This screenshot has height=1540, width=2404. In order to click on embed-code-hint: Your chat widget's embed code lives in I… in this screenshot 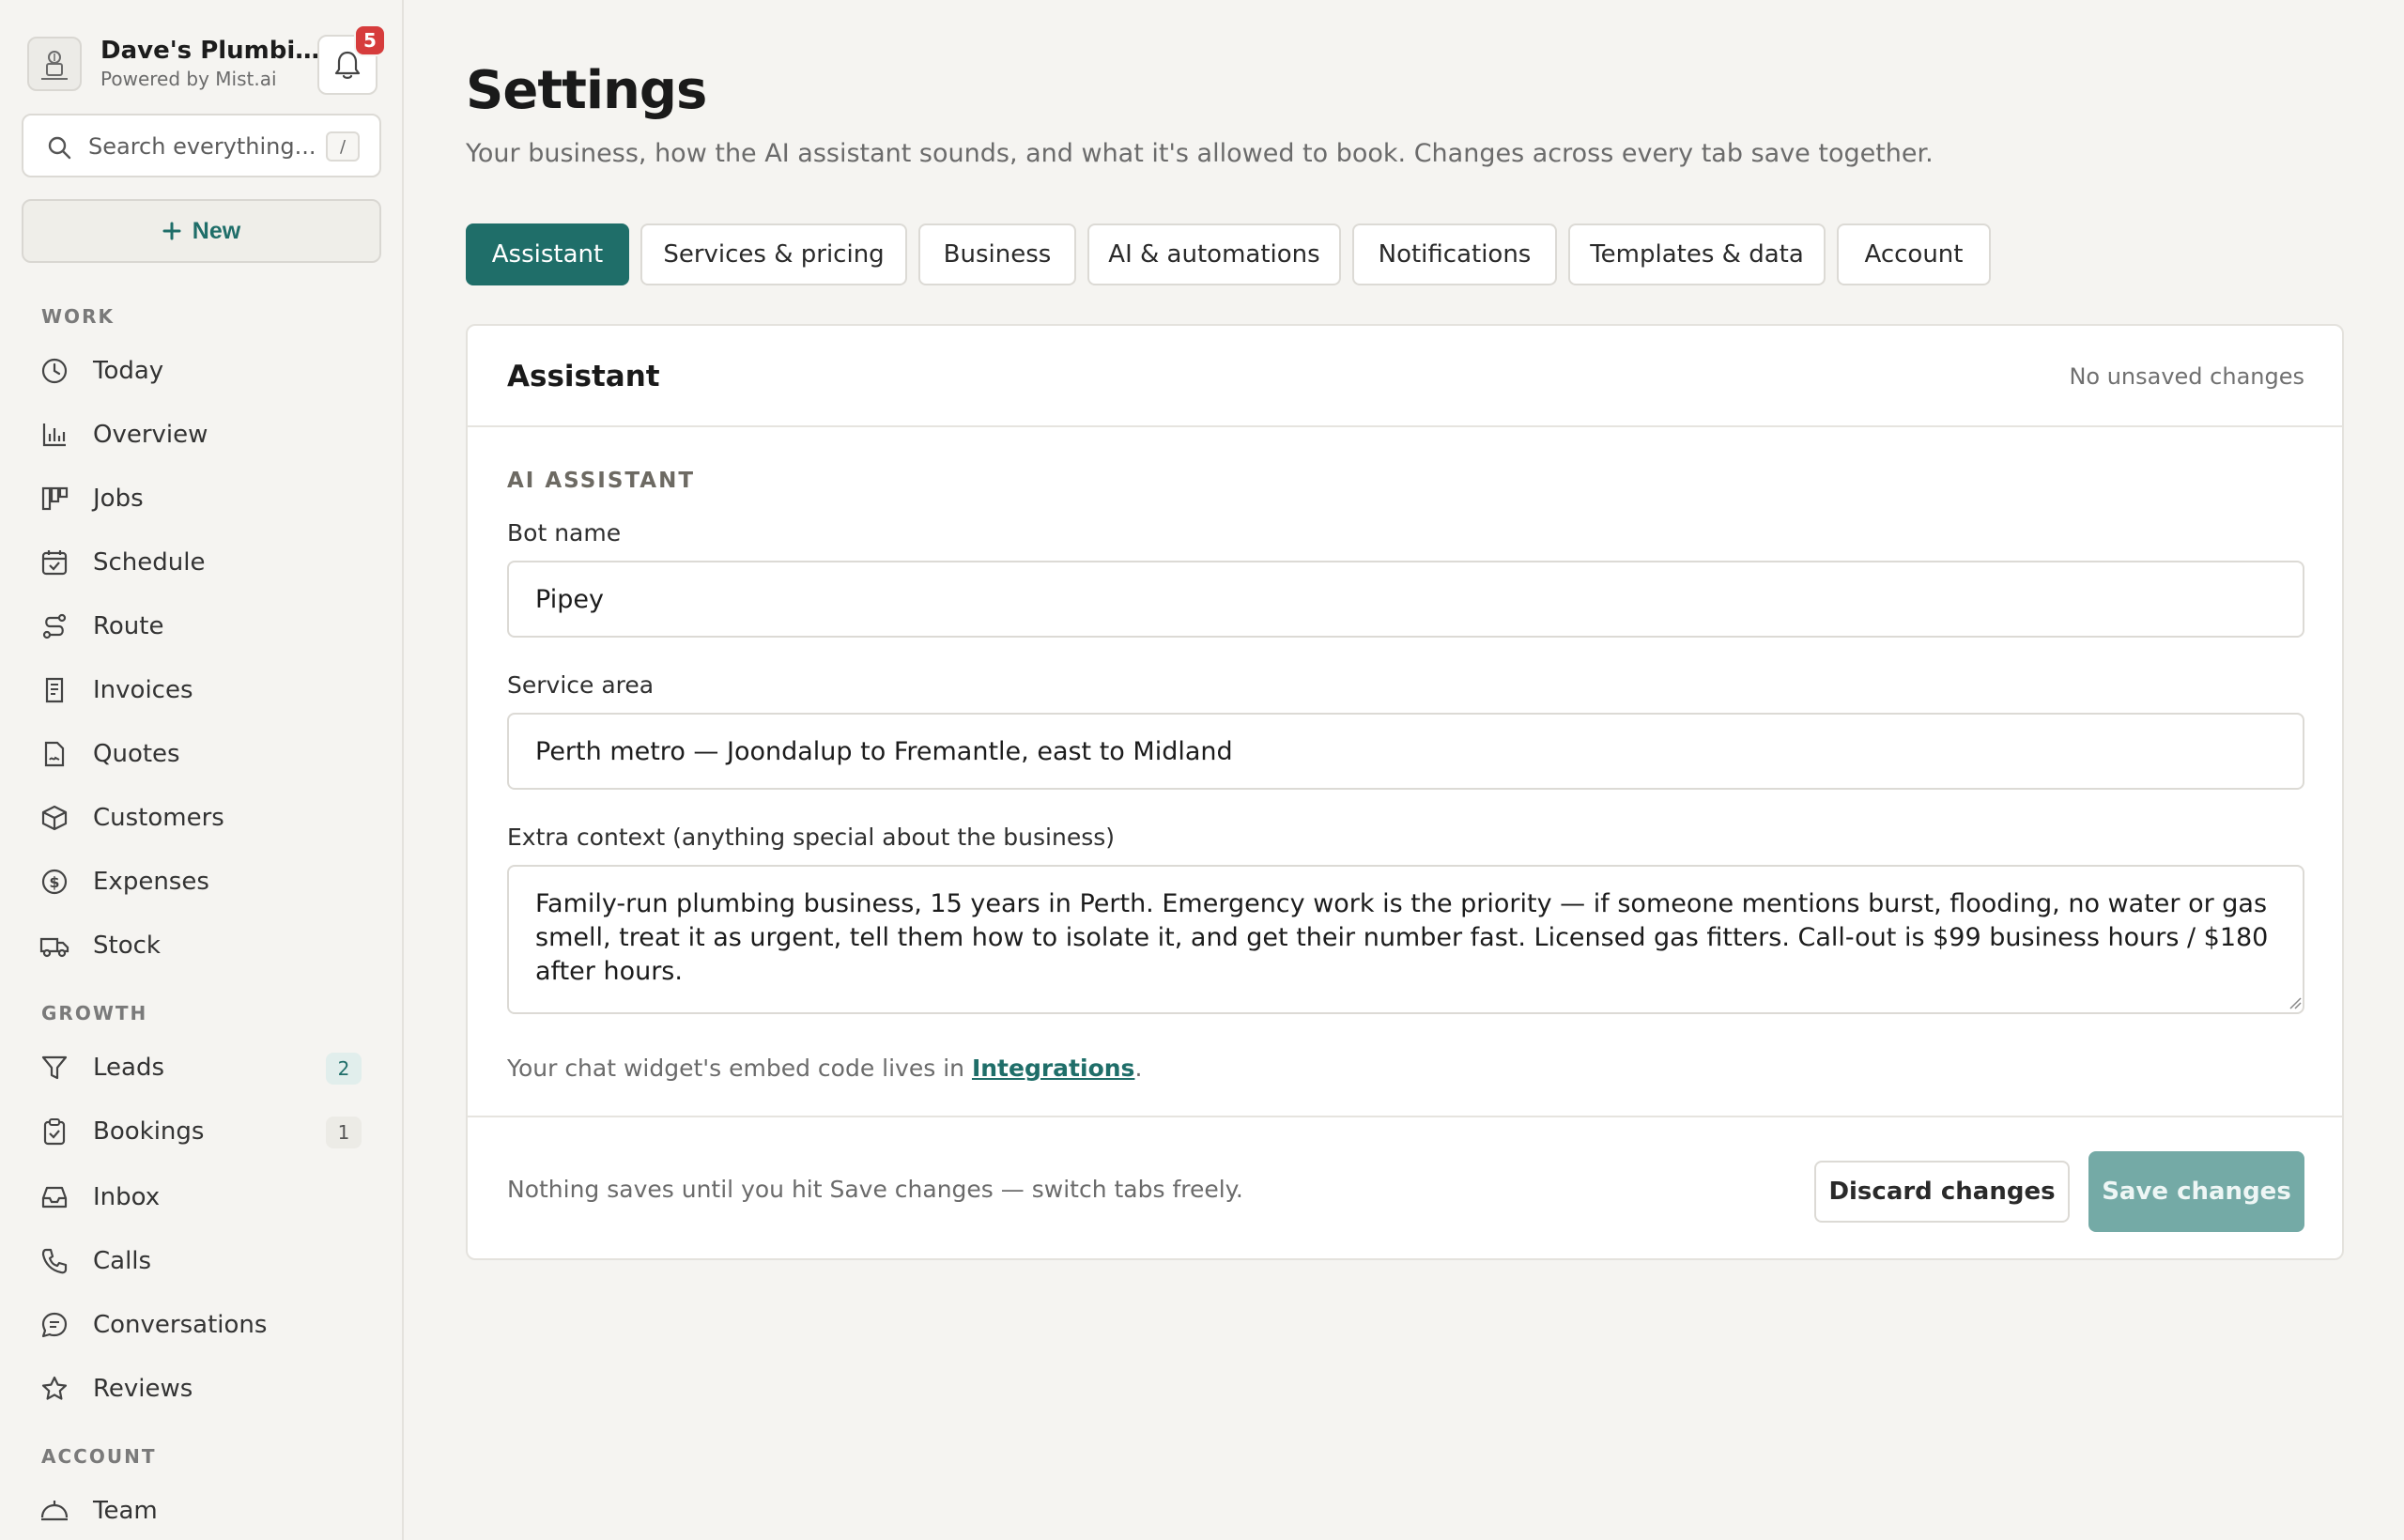, I will do `click(824, 1068)`.